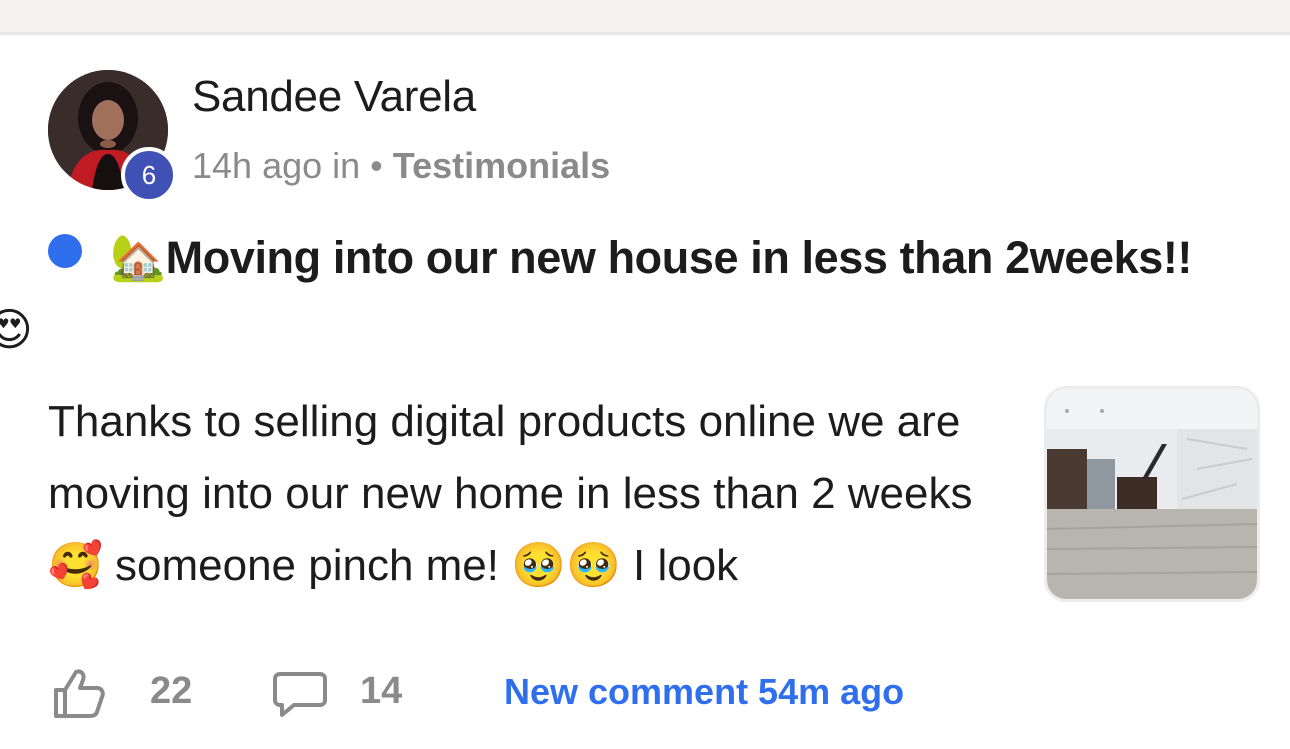 This screenshot has height=749, width=1290. What do you see at coordinates (645, 17) in the screenshot?
I see `top-divider-strip` at bounding box center [645, 17].